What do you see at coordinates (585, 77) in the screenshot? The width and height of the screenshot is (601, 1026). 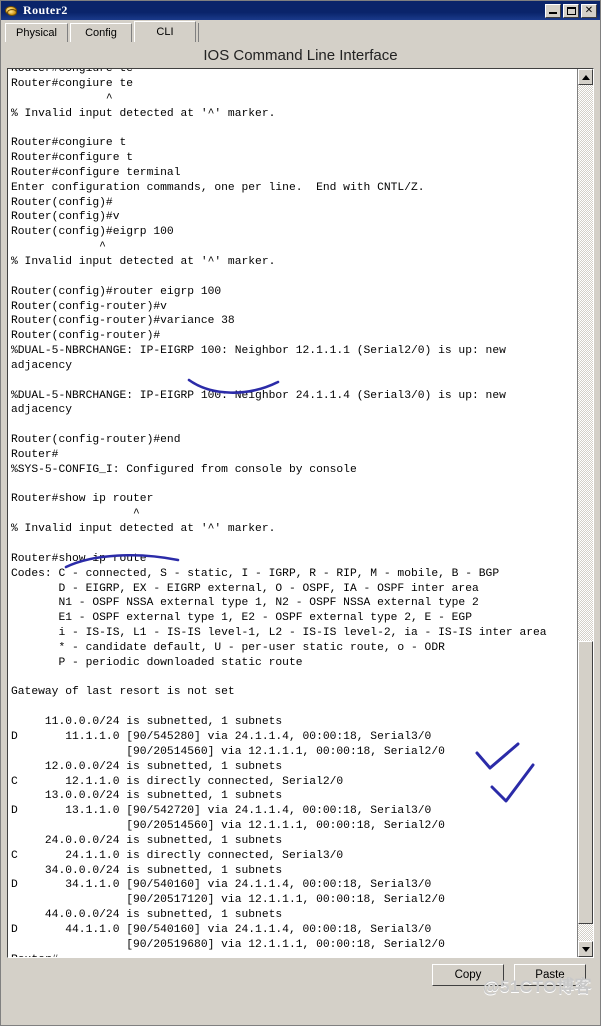 I see `scroll-up-arrow-icon` at bounding box center [585, 77].